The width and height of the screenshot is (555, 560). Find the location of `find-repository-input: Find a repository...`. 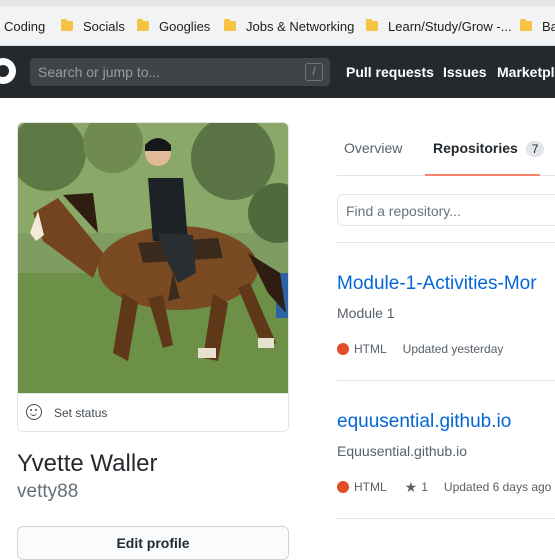

find-repository-input: Find a repository... is located at coordinates (446, 210).